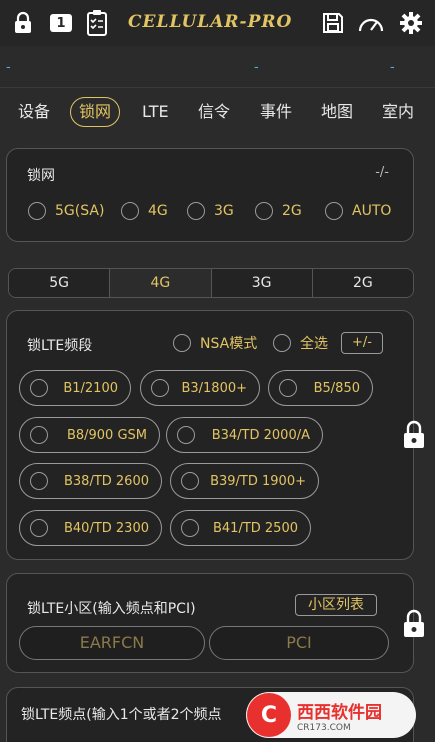 The height and width of the screenshot is (742, 435). I want to click on watermark-badge: C 西西软件园 CR173.COM, so click(331, 715).